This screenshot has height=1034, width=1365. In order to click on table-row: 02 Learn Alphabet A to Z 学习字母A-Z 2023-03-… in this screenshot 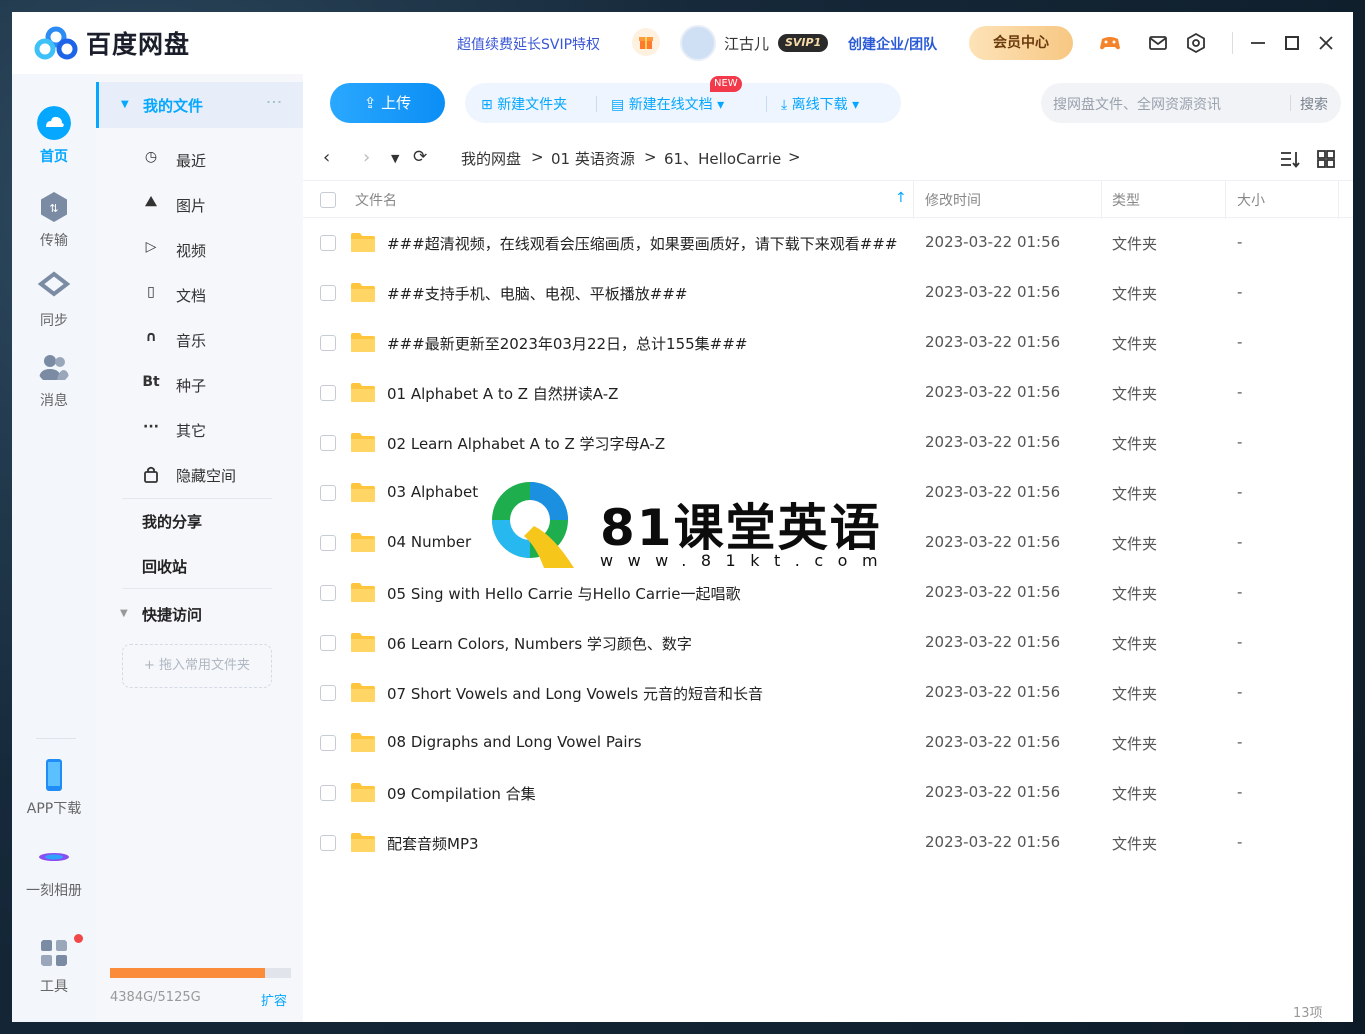, I will do `click(828, 443)`.